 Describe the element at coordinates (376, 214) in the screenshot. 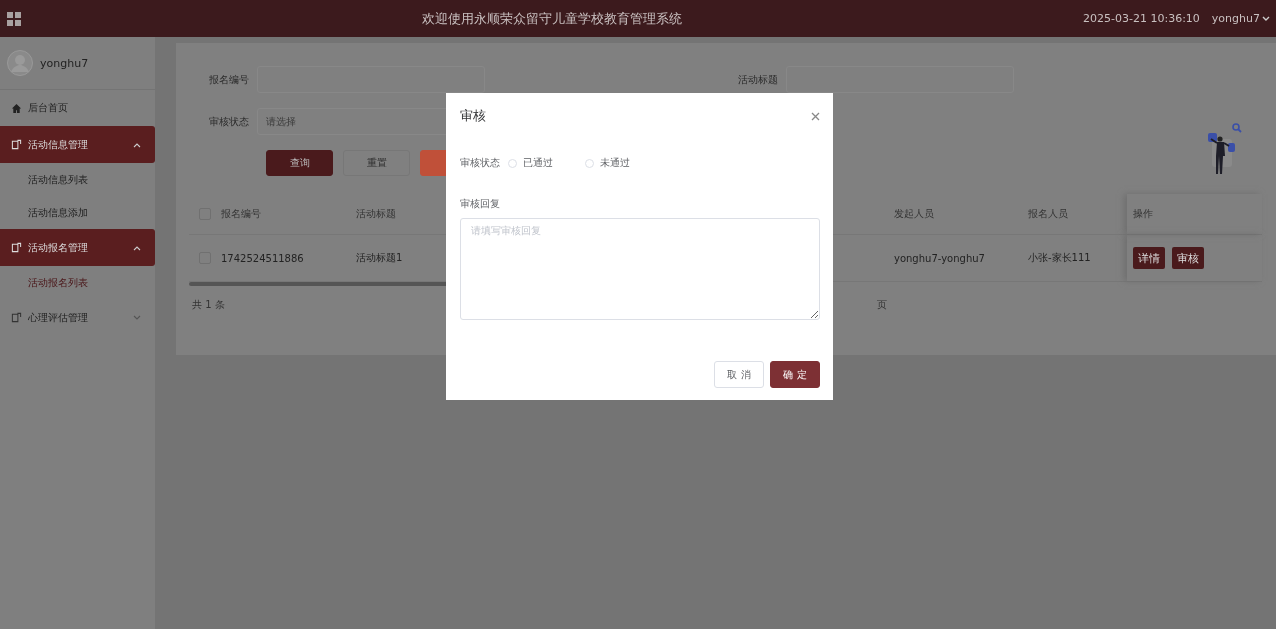

I see `column-header: 活动标题` at that location.